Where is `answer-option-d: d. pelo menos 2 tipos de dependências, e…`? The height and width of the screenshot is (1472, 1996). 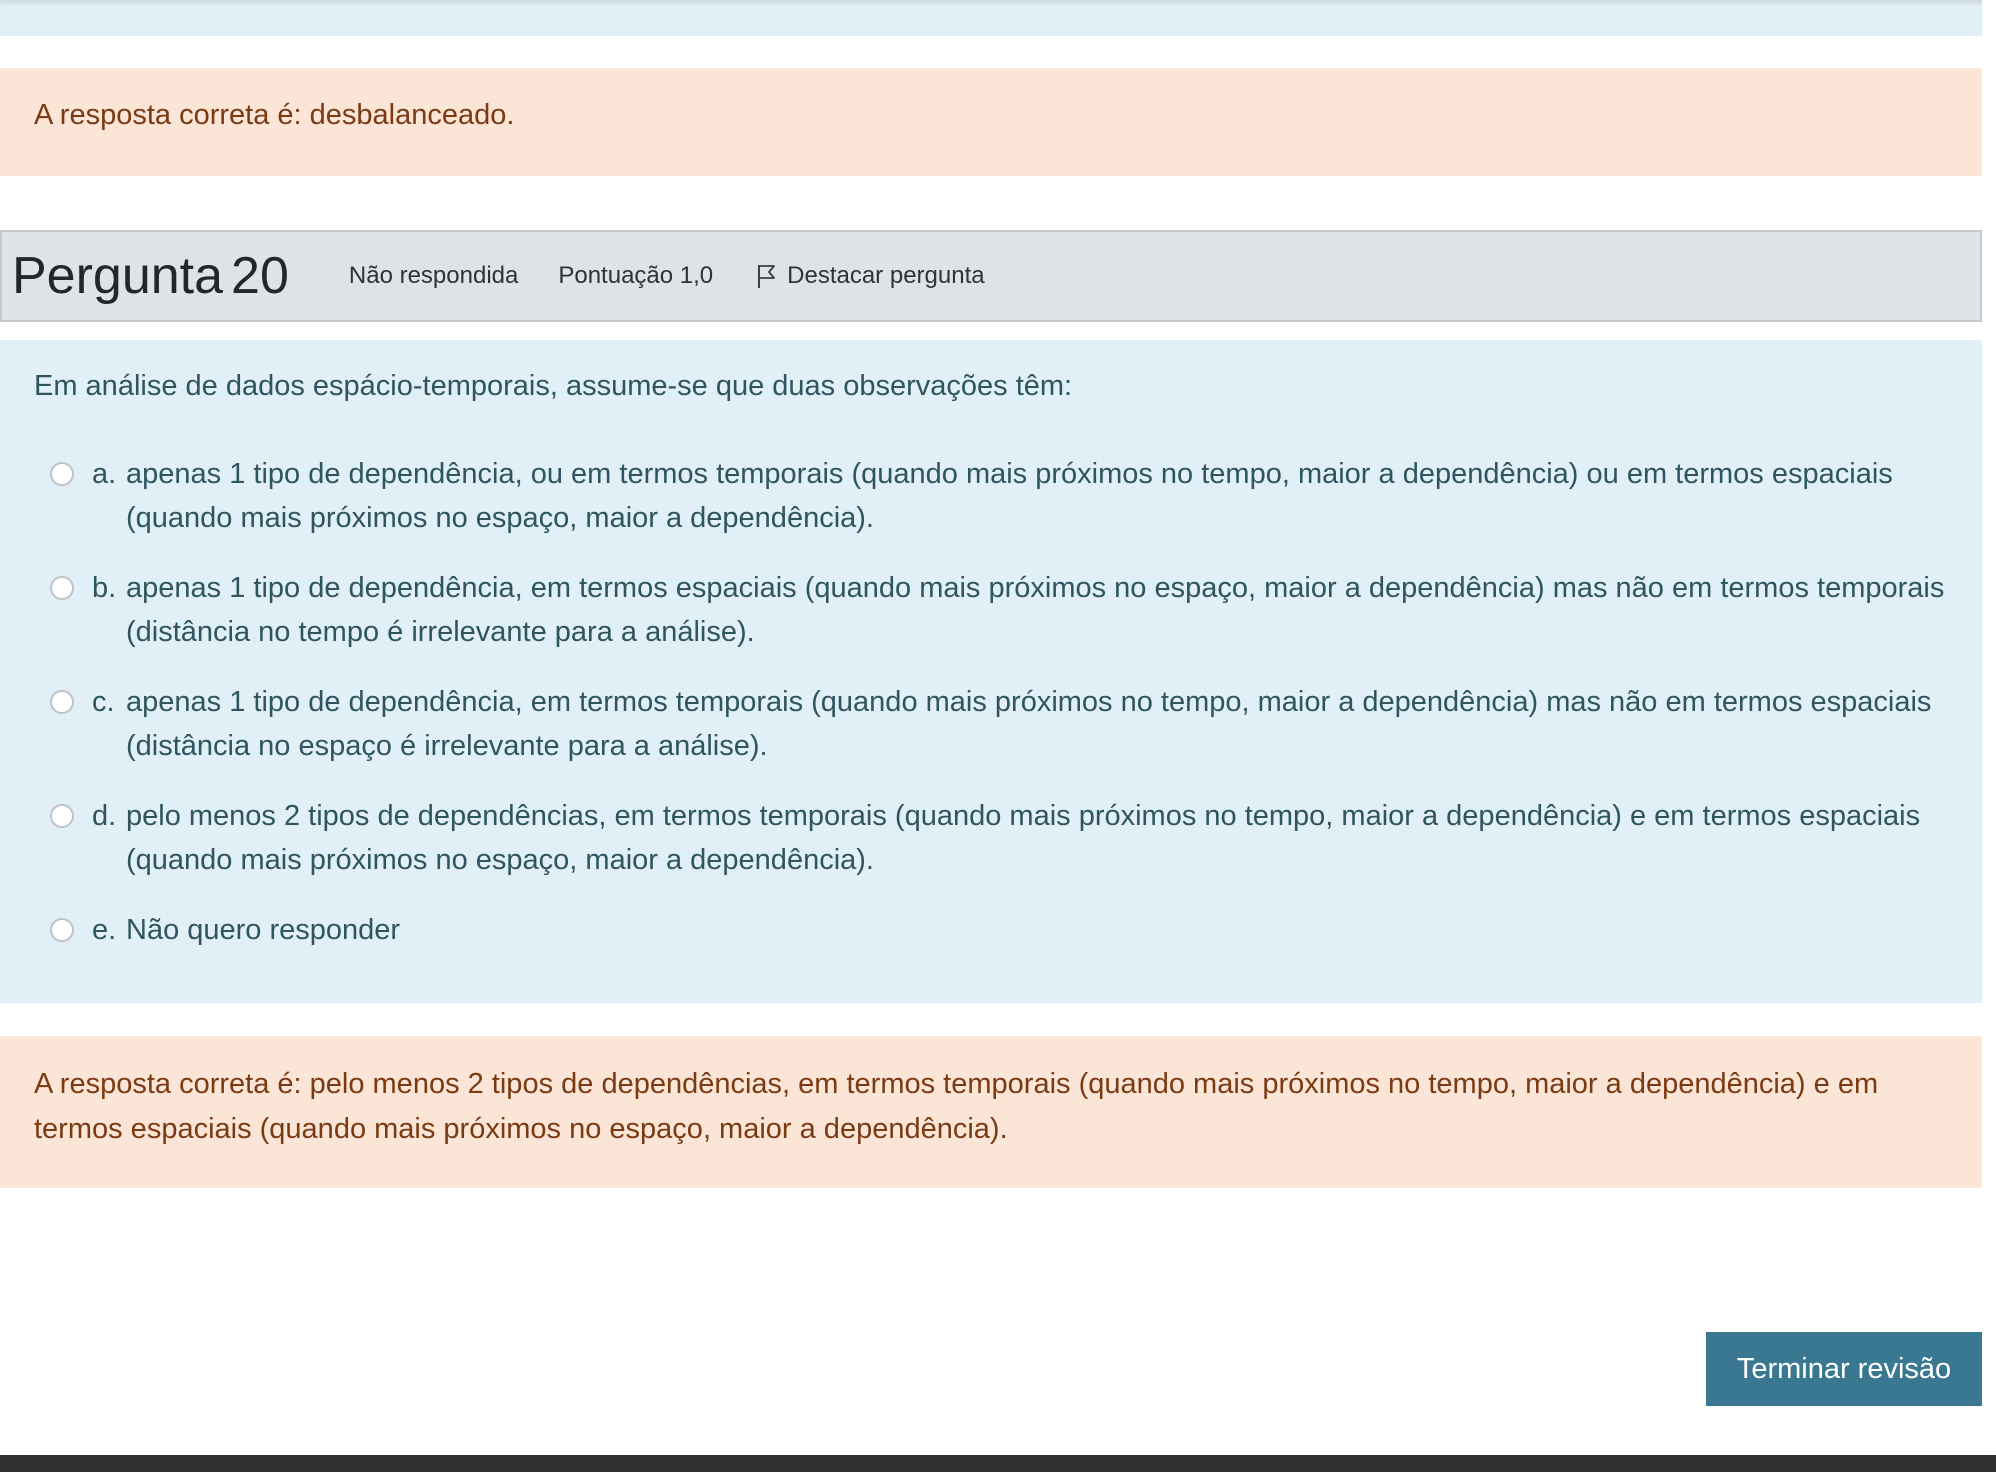
answer-option-d: d. pelo menos 2 tipos de dependências, e… is located at coordinates (991, 838).